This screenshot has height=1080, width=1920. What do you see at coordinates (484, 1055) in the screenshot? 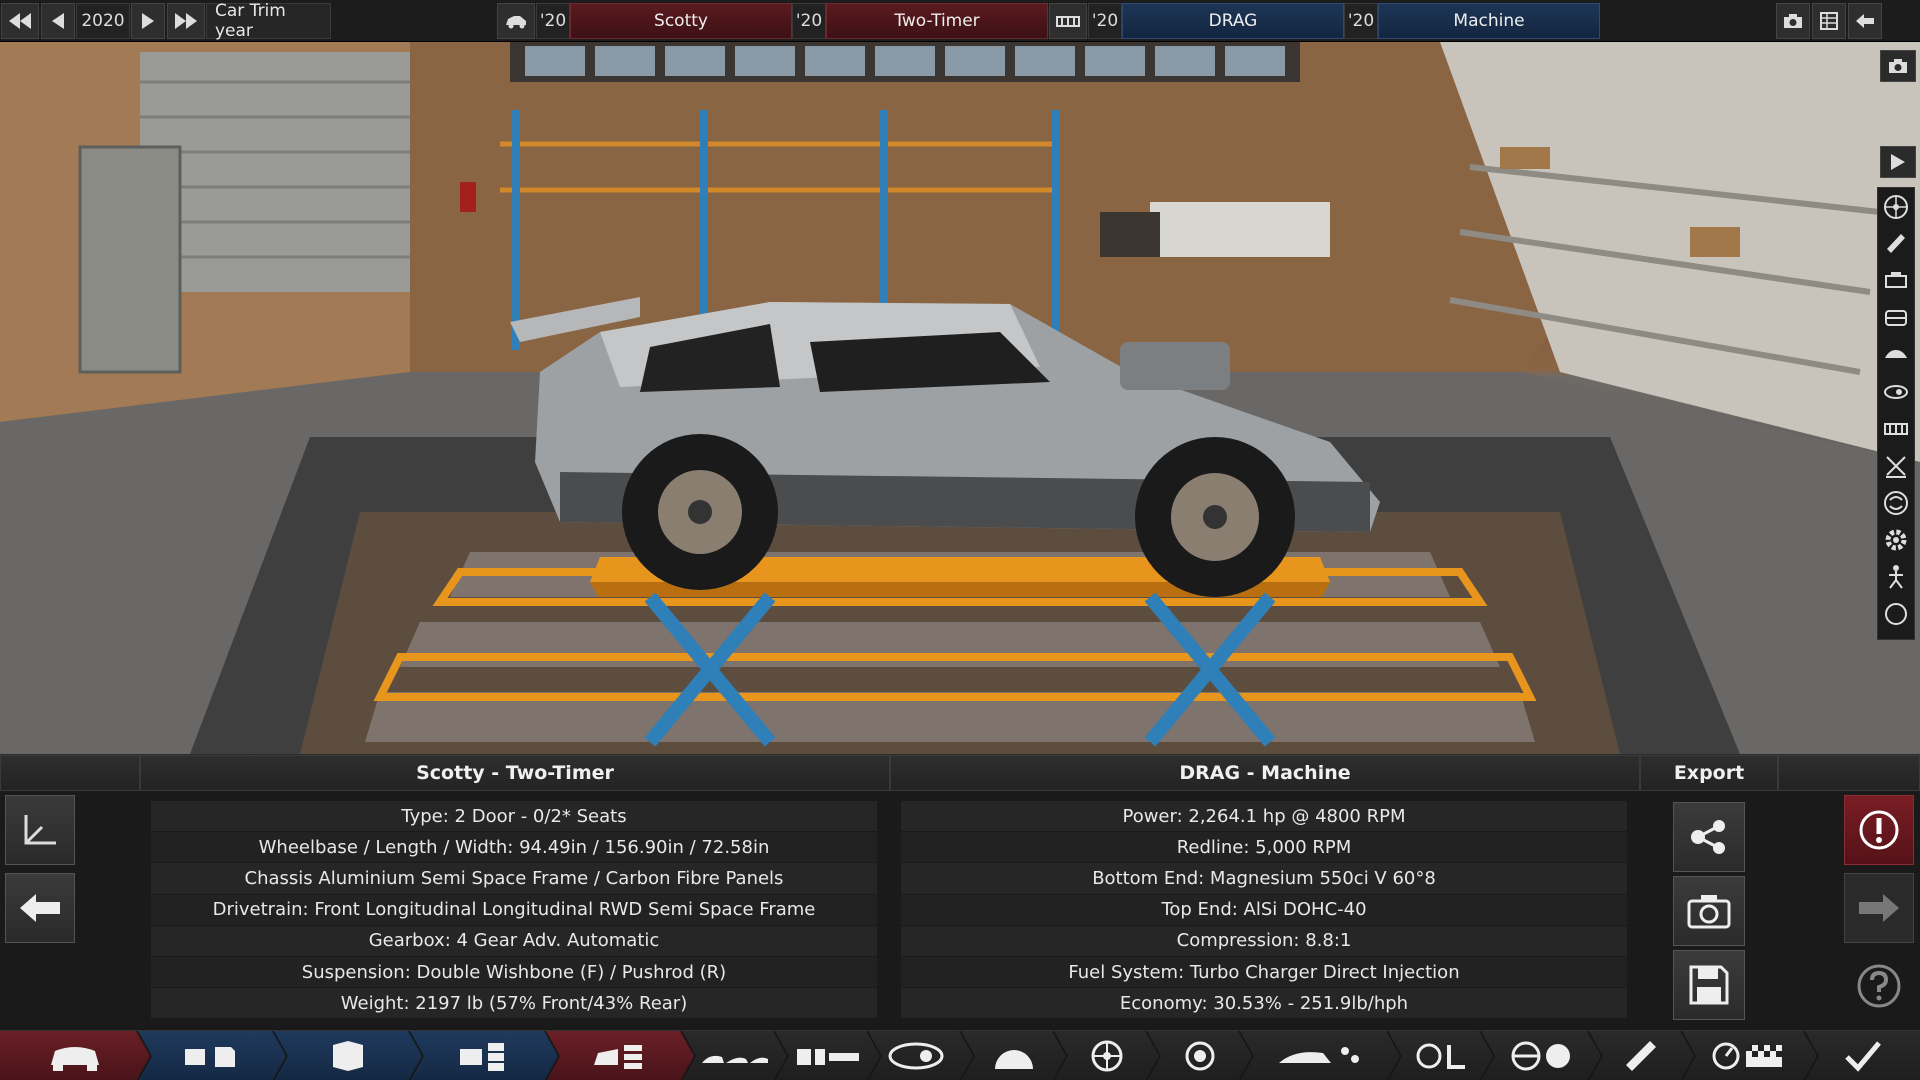
I see `nav-tab-engine-parts` at bounding box center [484, 1055].